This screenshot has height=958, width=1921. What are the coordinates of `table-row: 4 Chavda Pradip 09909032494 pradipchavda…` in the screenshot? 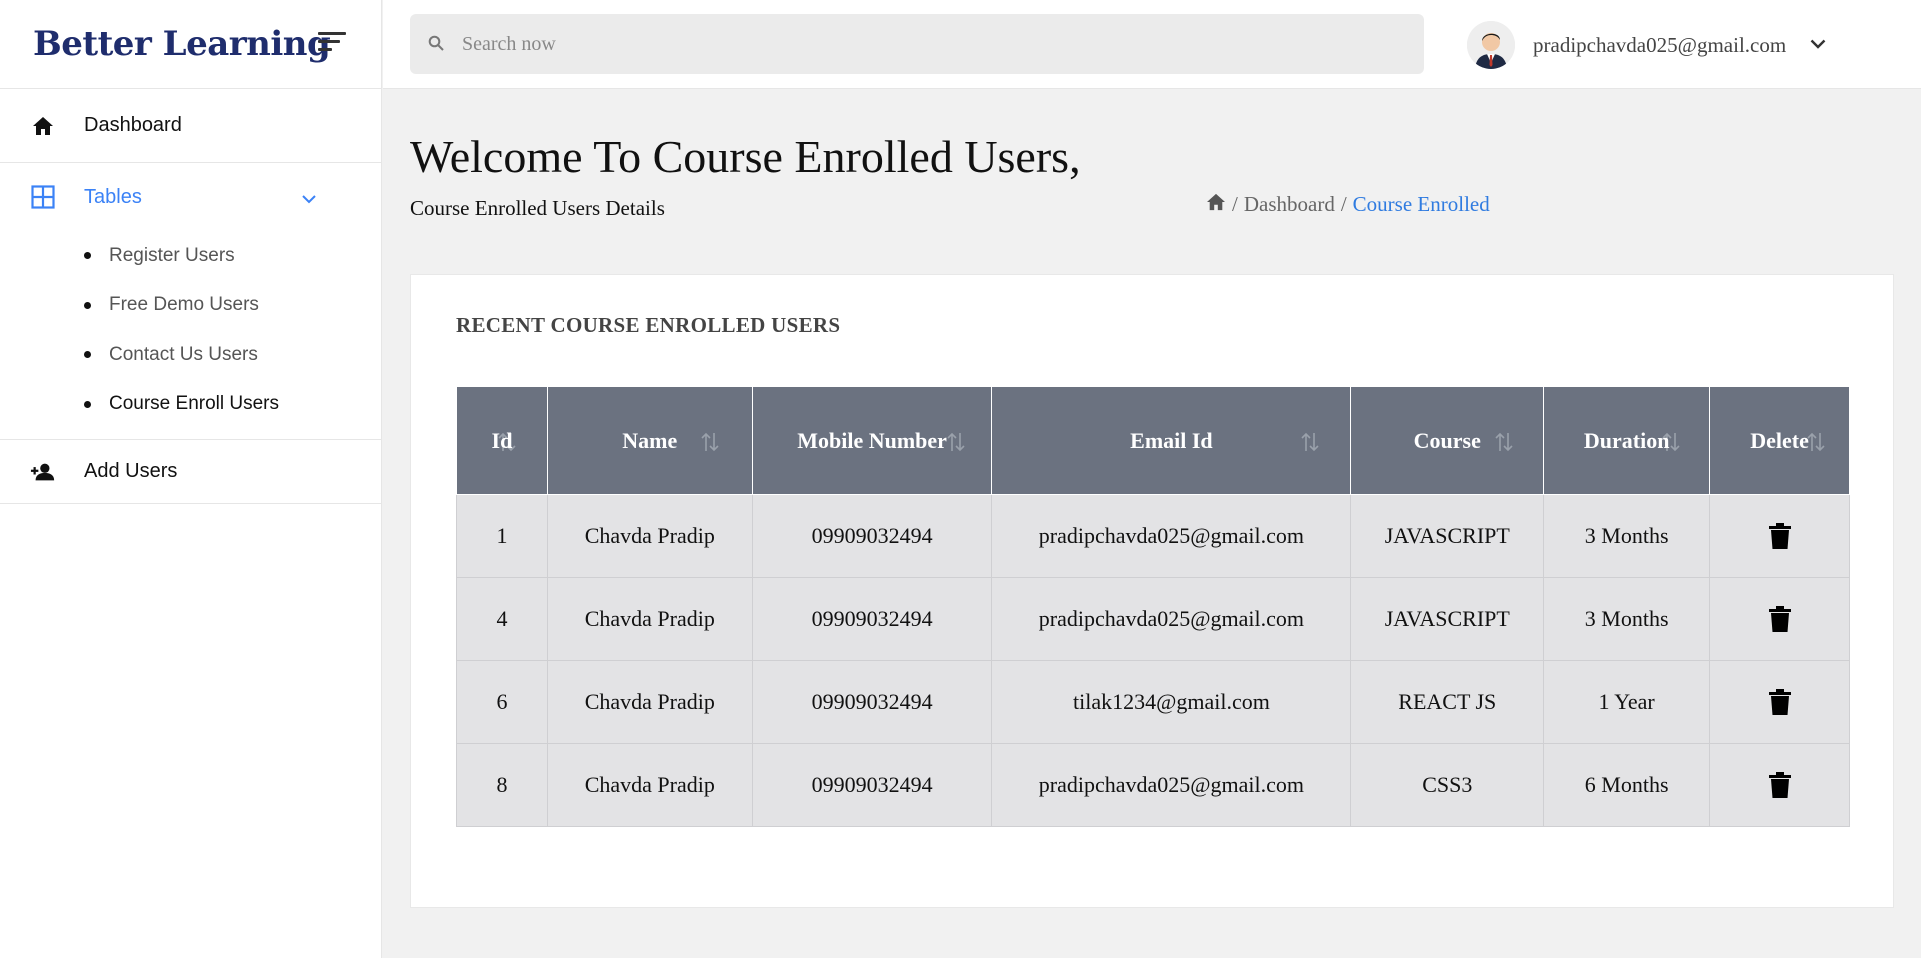 It's located at (1153, 619).